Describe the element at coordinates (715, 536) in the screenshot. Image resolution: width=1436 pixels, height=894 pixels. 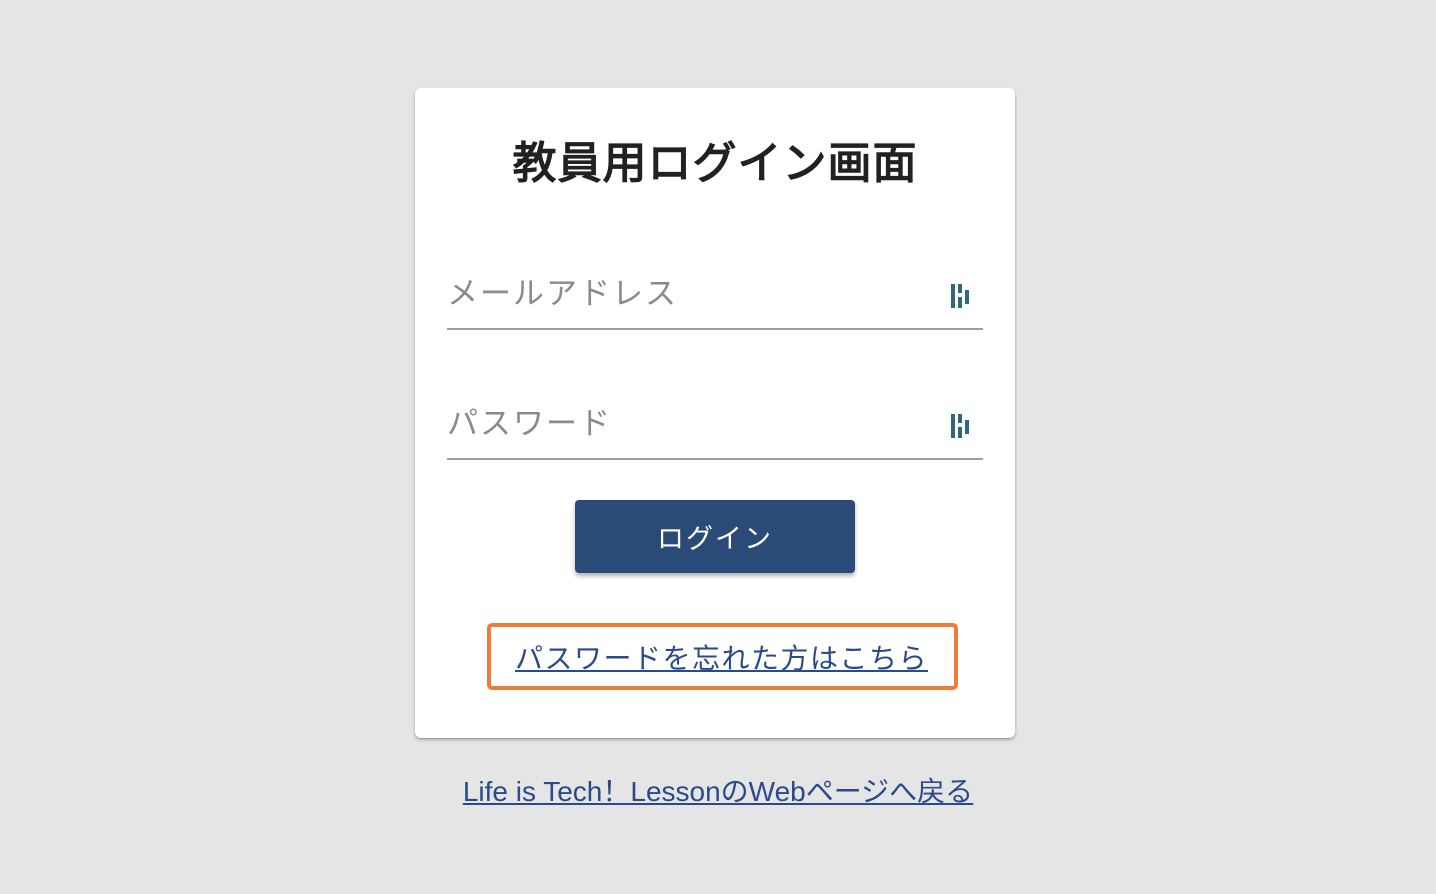
I see `login-button: ログイン` at that location.